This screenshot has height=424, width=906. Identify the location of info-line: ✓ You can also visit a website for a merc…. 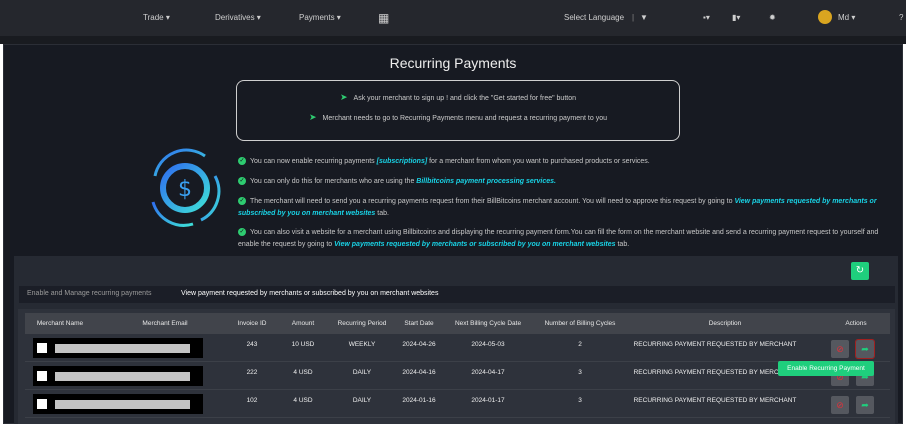
(568, 239).